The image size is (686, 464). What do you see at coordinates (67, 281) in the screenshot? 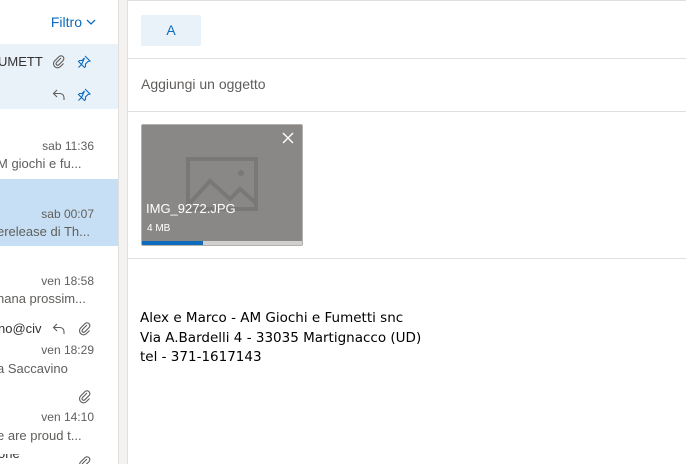
I see `message-time: ven 18:58` at bounding box center [67, 281].